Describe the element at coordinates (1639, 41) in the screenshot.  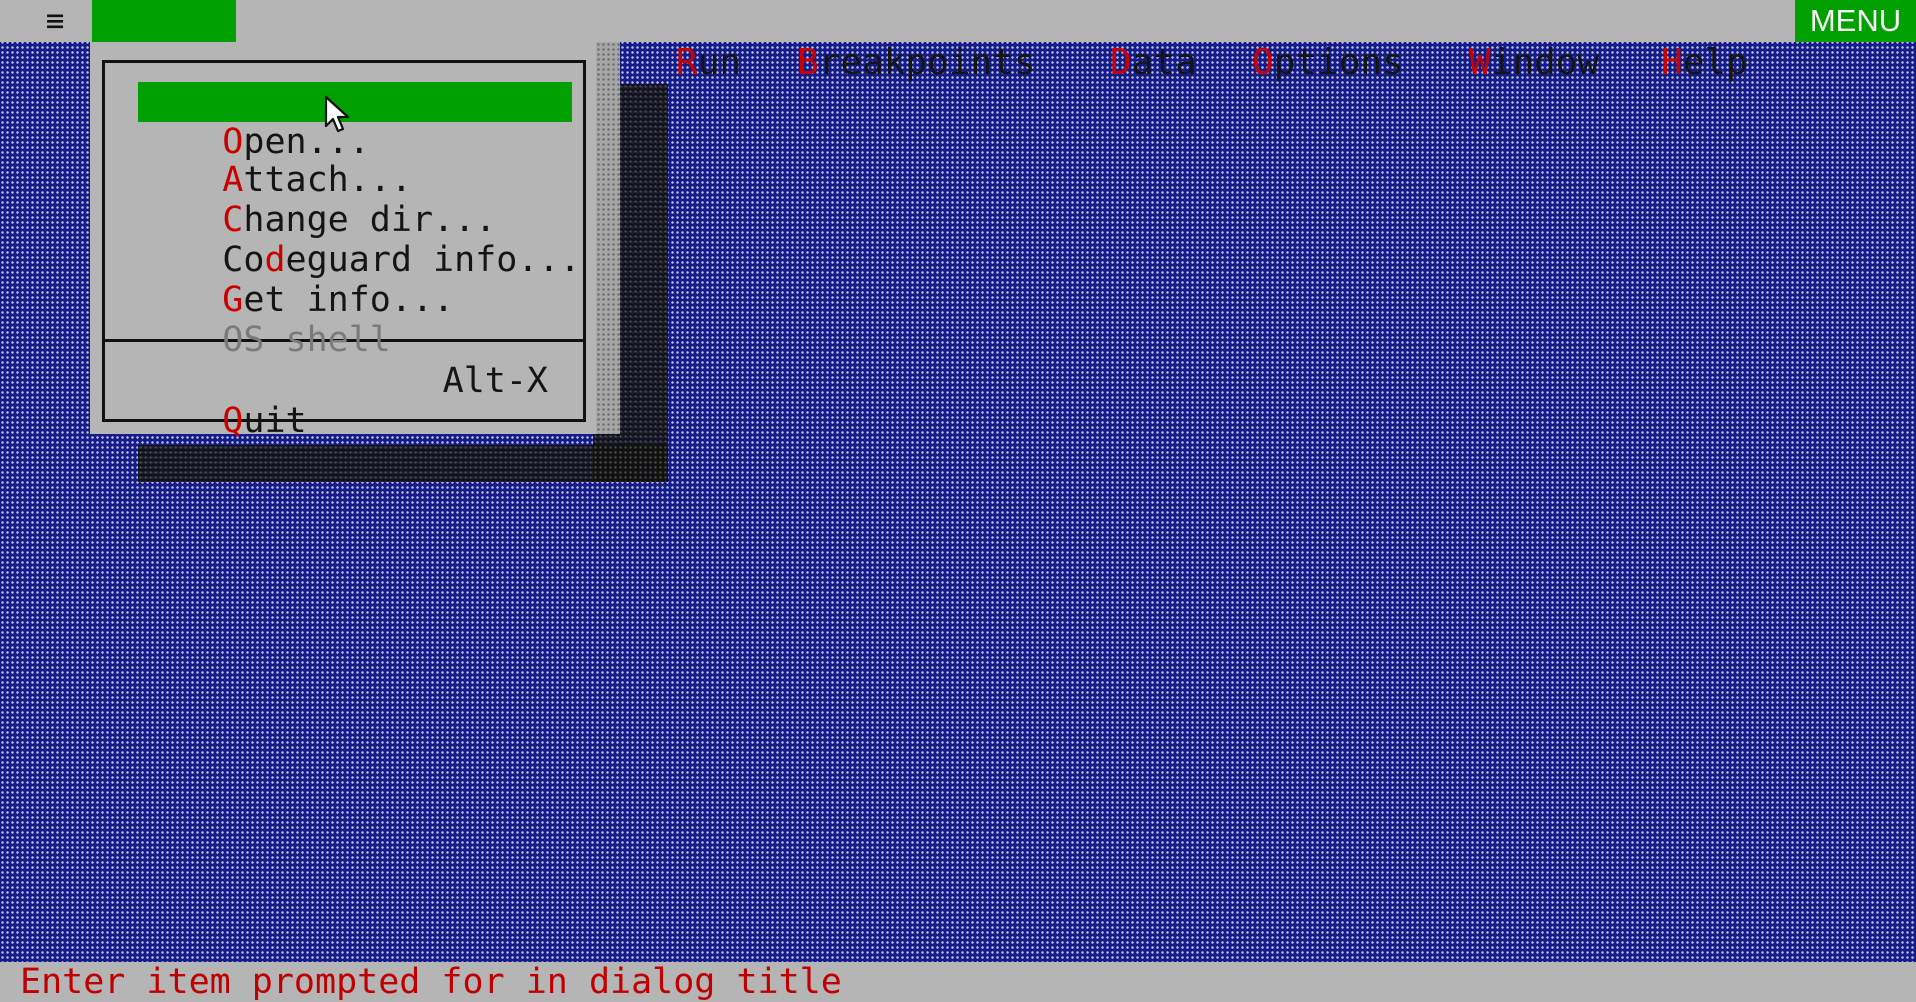
I see `menu-help: Help` at that location.